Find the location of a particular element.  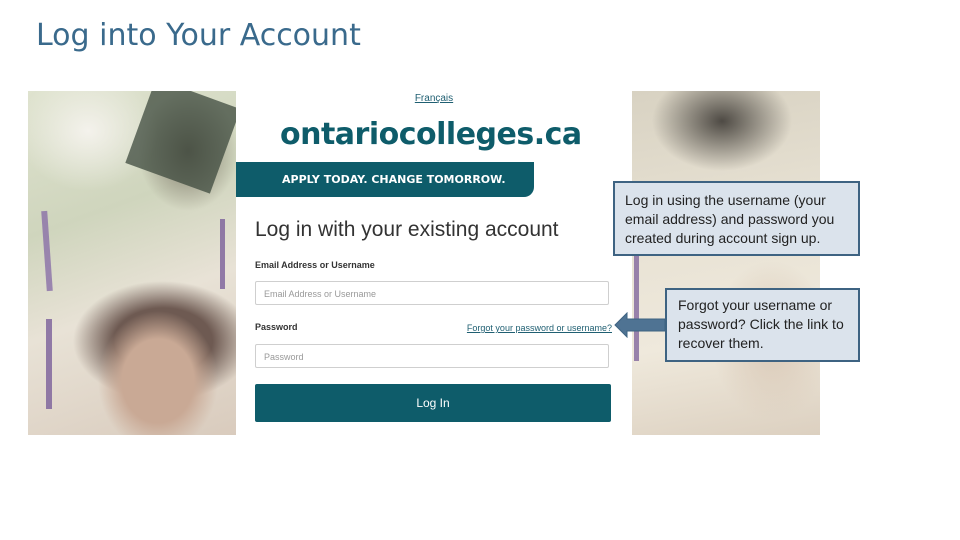

form-heading: Log in with your existing account is located at coordinates (407, 229).